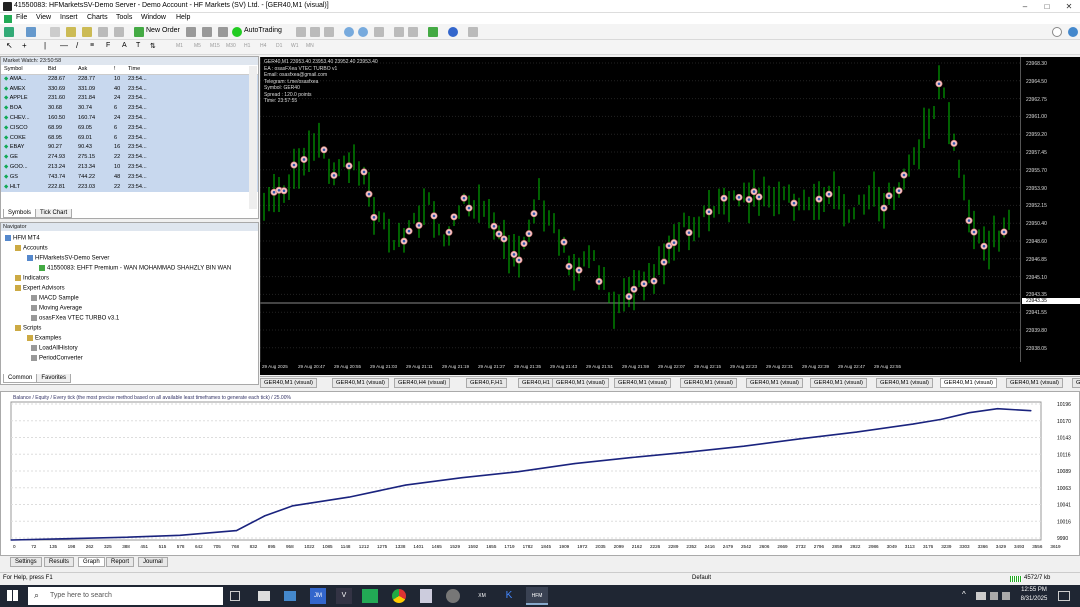 The image size is (1080, 607). I want to click on notepad-icon, so click(426, 596).